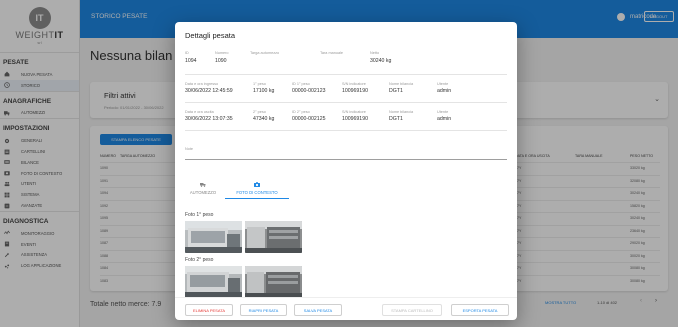 The width and height of the screenshot is (678, 327). I want to click on notes-label: Note, so click(189, 149).